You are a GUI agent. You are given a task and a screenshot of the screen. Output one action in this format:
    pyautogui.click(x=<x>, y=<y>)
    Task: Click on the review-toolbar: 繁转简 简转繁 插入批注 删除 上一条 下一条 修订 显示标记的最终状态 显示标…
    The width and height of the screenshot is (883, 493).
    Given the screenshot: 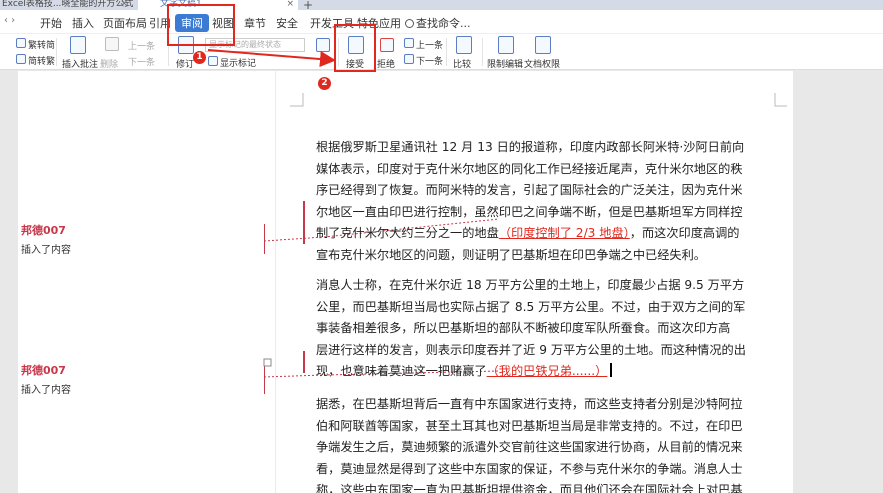 What is the action you would take?
    pyautogui.click(x=441, y=52)
    